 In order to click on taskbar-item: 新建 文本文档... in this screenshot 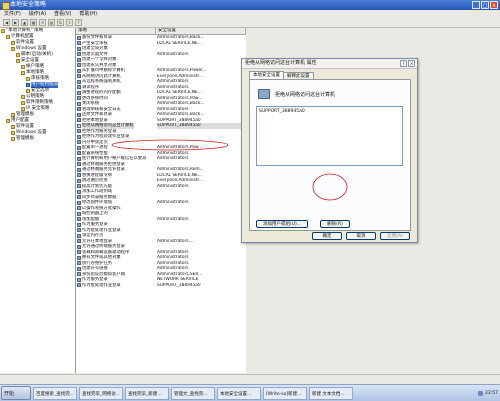, I will do `click(331, 393)`.